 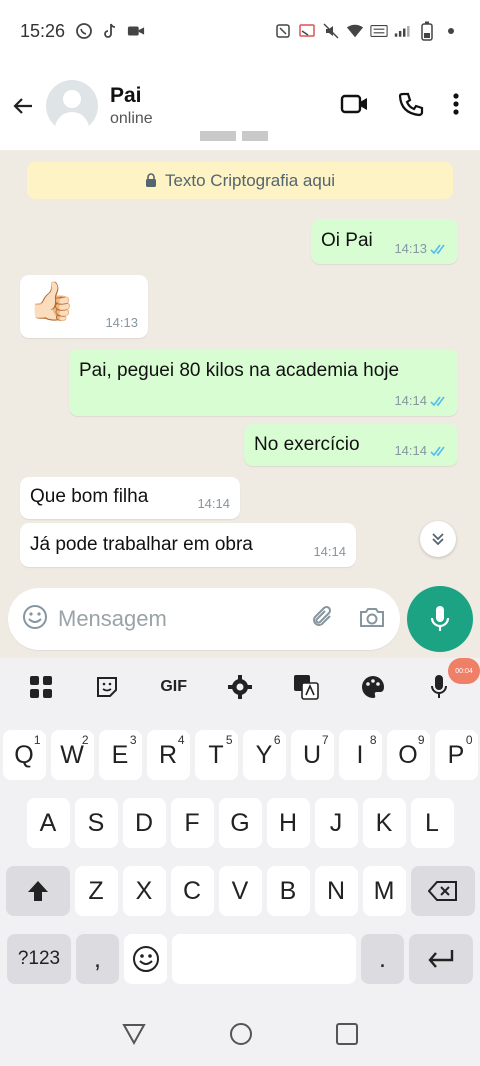 I want to click on nfc-icon, so click(x=283, y=31).